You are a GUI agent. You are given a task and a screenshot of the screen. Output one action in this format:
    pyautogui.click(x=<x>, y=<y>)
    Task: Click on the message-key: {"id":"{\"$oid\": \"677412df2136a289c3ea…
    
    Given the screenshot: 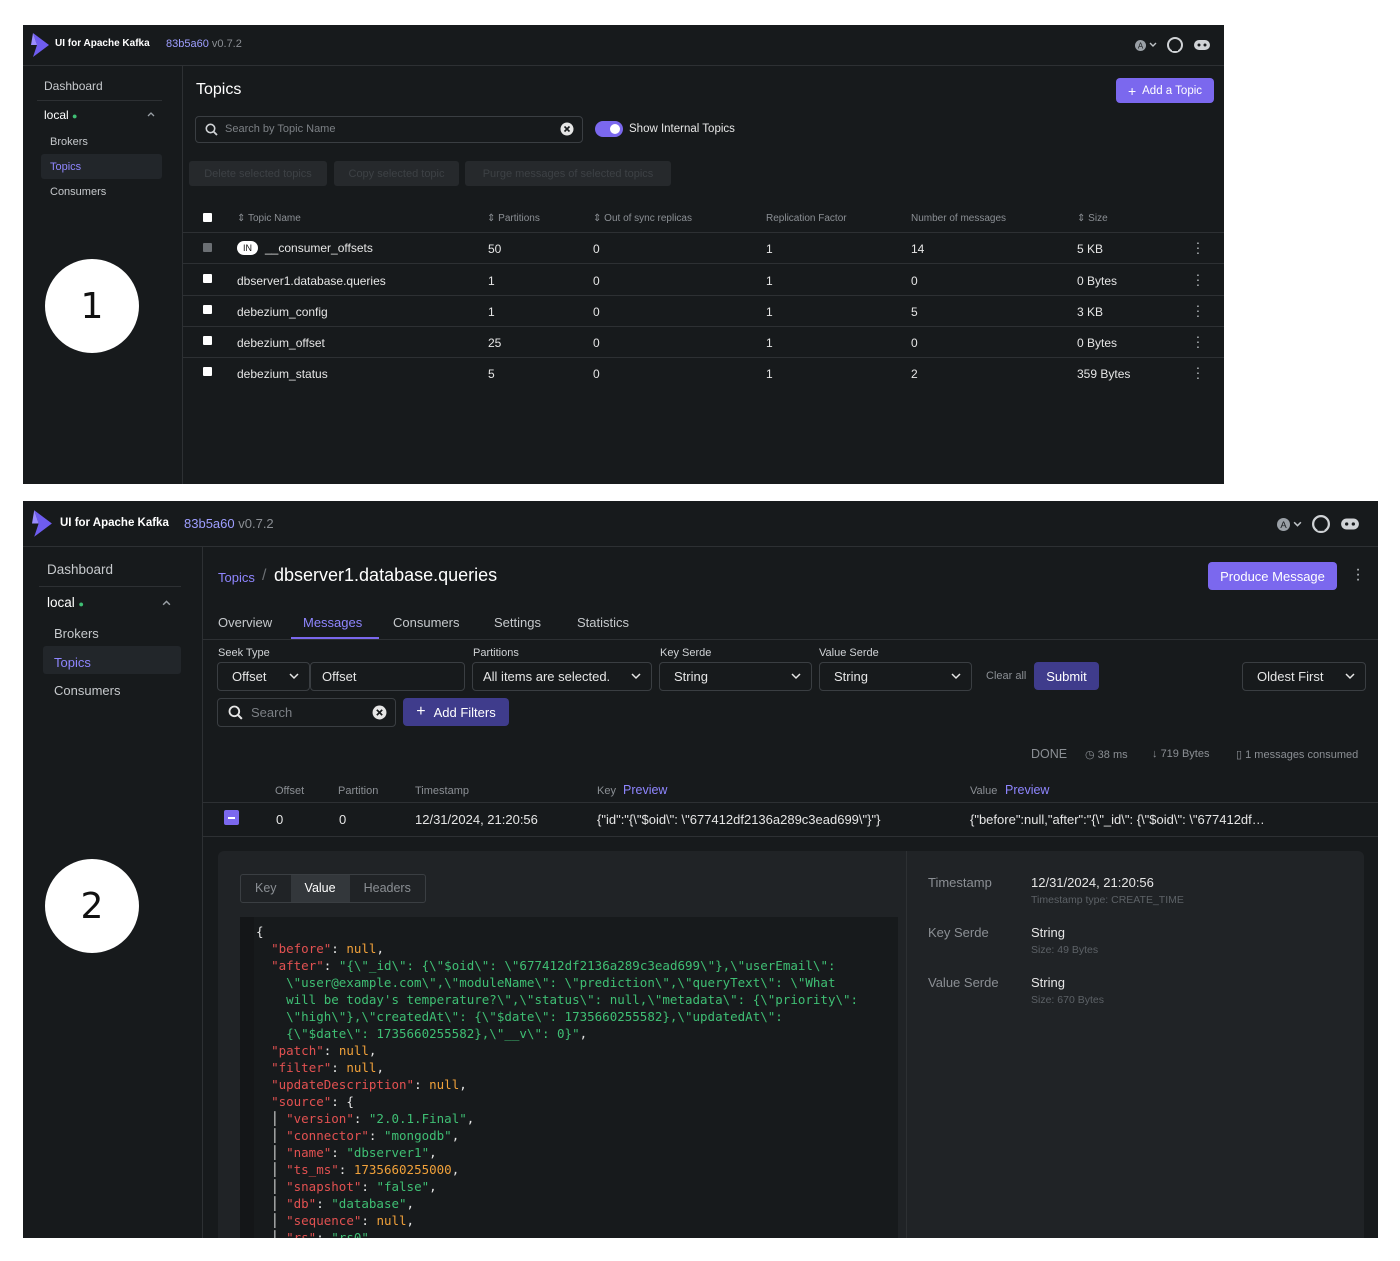 What is the action you would take?
    pyautogui.click(x=738, y=819)
    